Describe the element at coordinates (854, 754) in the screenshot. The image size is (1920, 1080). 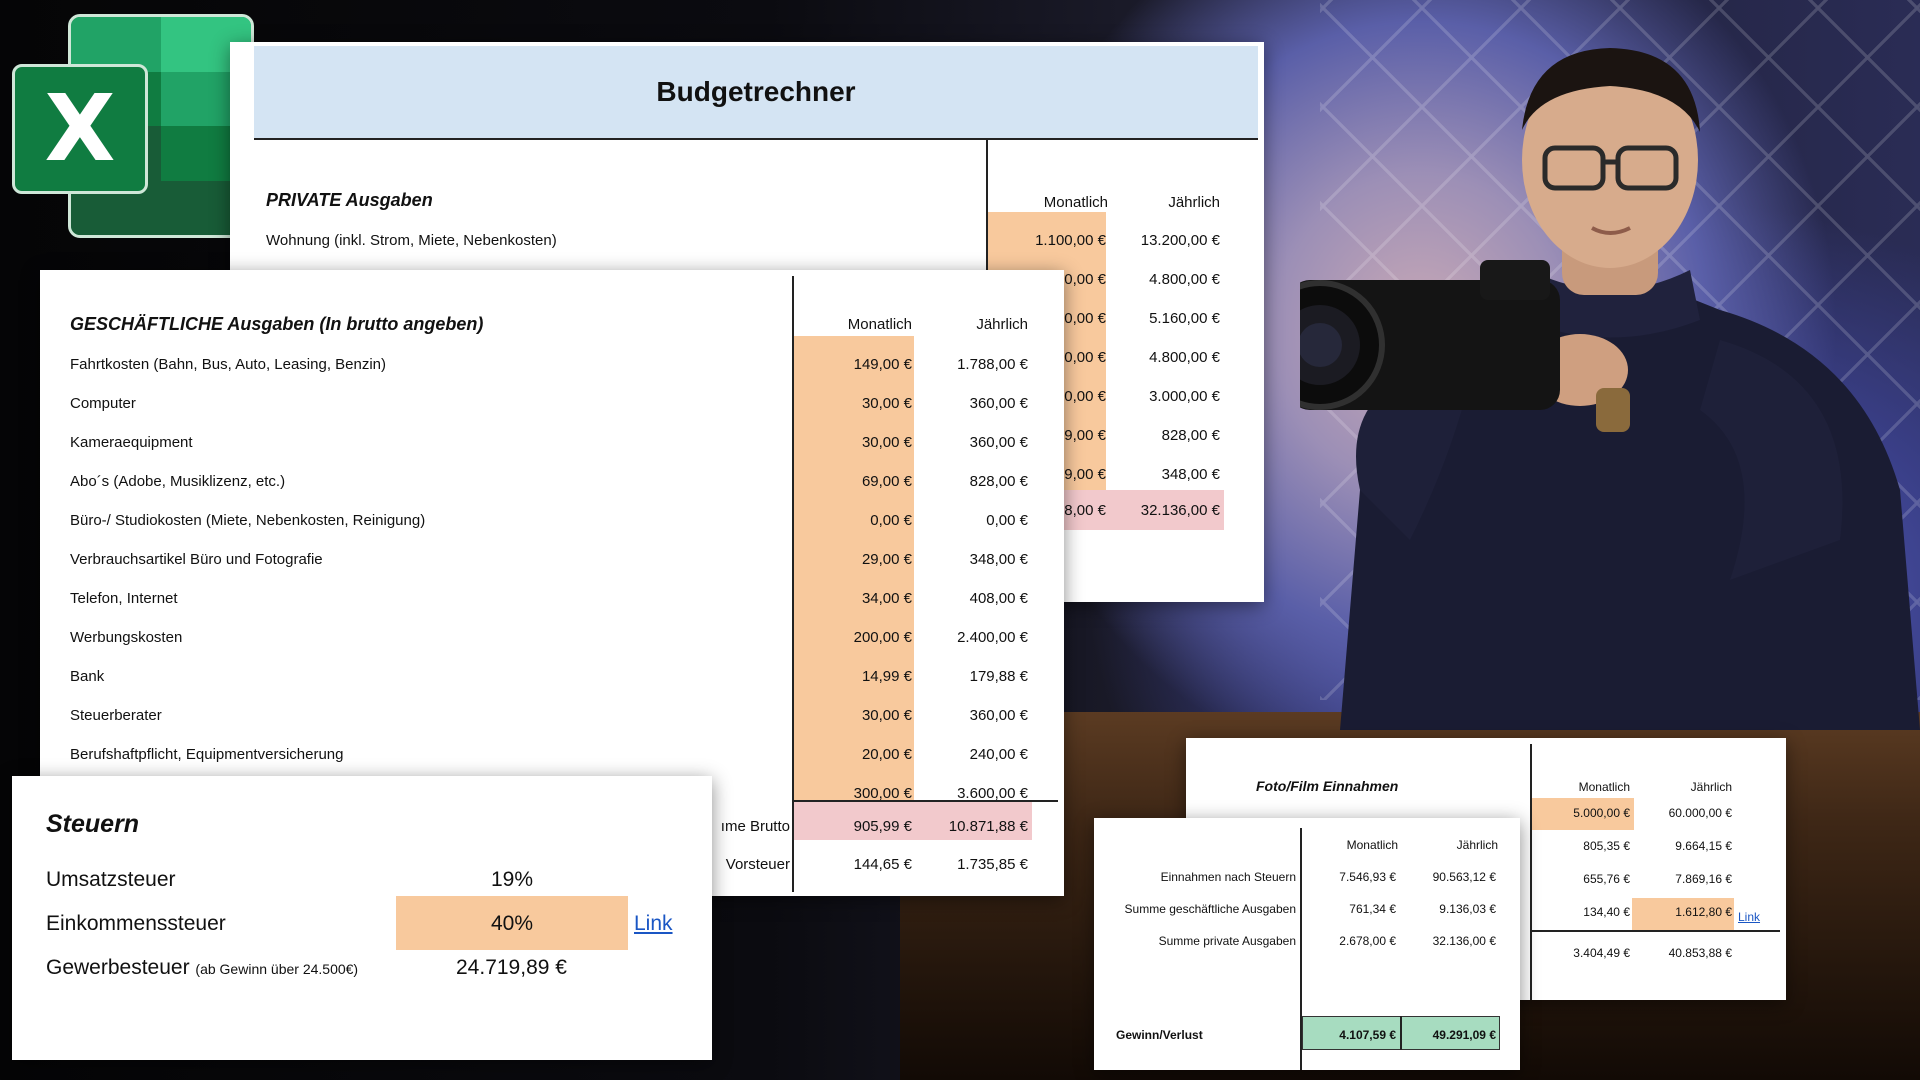
I see `business-monthly-cell: 20,00 €` at that location.